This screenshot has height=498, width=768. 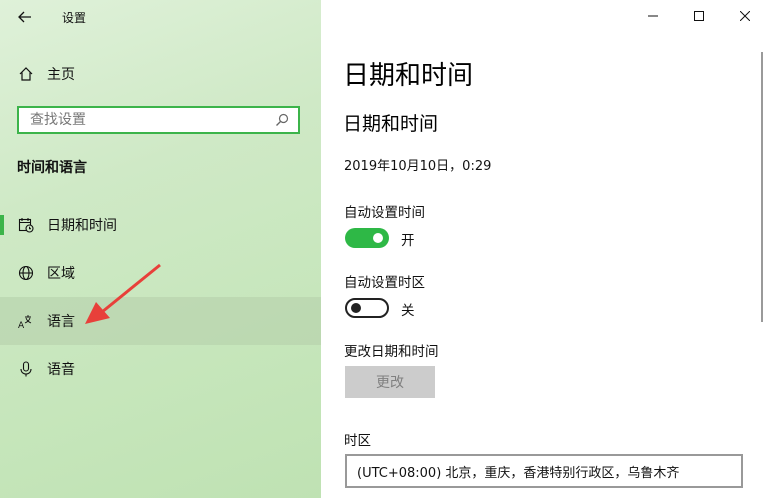 I want to click on search-field, so click(x=150, y=120).